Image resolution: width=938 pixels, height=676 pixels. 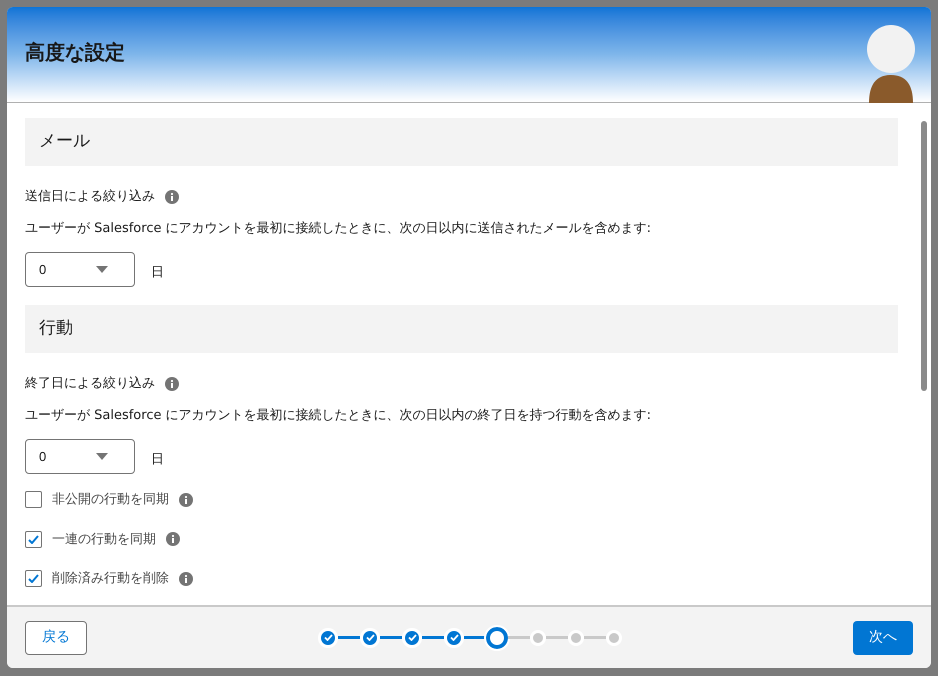 What do you see at coordinates (338, 229) in the screenshot?
I see `description-text: ユーザーが Salesforce にアカウントを最初に接続したときに、次の日以内に送信されたメールを含めます:` at bounding box center [338, 229].